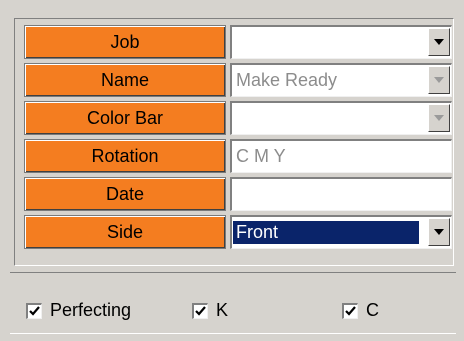 This screenshot has width=464, height=341. I want to click on perfecting-label: Perfecting, so click(91, 310).